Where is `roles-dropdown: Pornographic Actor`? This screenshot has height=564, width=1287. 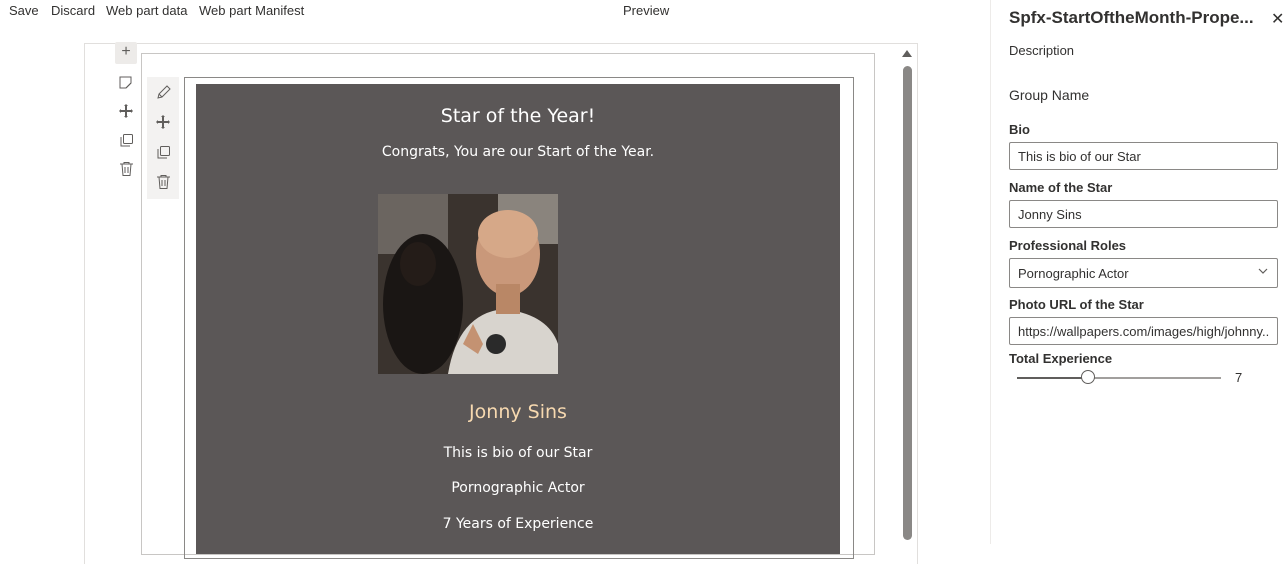 roles-dropdown: Pornographic Actor is located at coordinates (1143, 273).